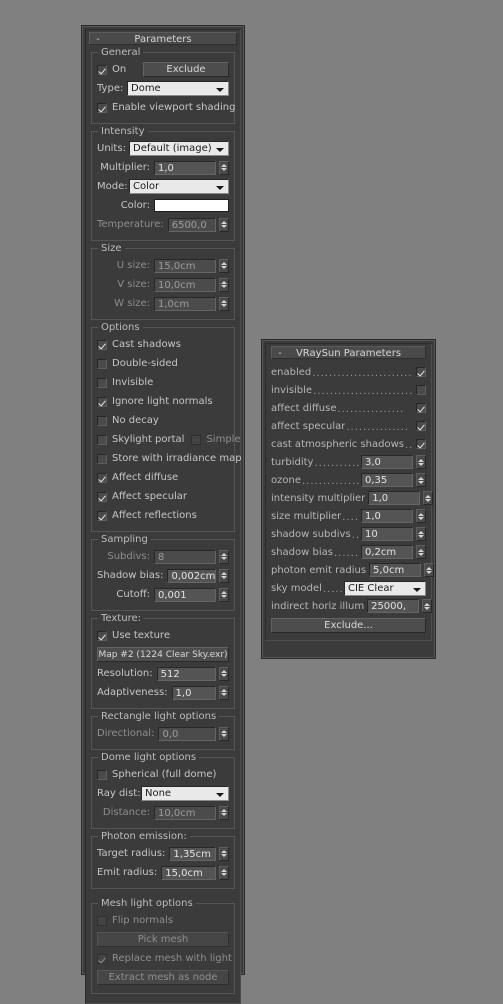 The image size is (503, 1004). Describe the element at coordinates (163, 853) in the screenshot. I see `row-target-radius: Target radius: 1,35cm` at that location.